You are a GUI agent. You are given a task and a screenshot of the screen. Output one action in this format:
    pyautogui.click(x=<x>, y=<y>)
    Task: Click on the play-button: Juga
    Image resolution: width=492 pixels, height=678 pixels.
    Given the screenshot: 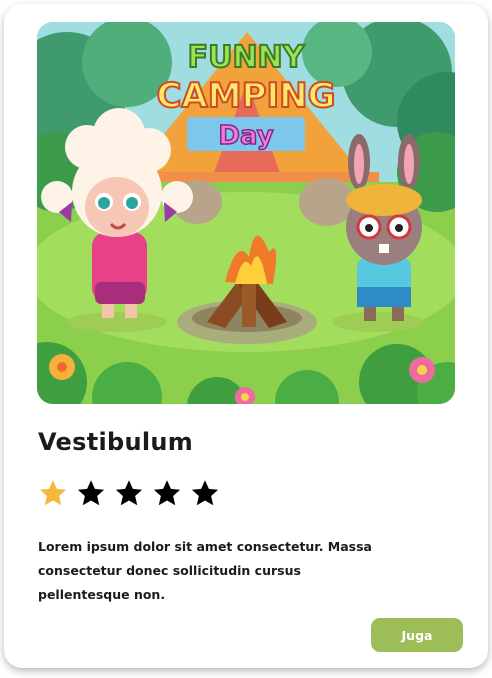 What is the action you would take?
    pyautogui.click(x=417, y=635)
    